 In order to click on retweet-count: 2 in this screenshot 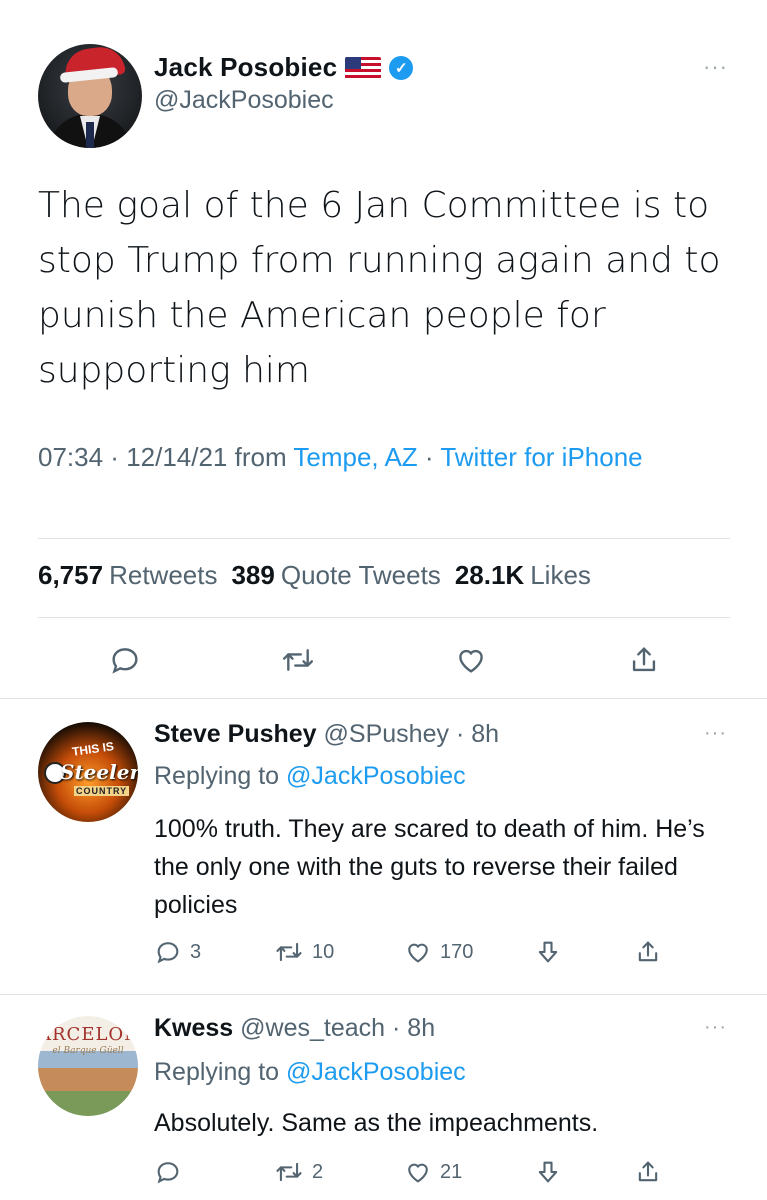, I will do `click(318, 1171)`.